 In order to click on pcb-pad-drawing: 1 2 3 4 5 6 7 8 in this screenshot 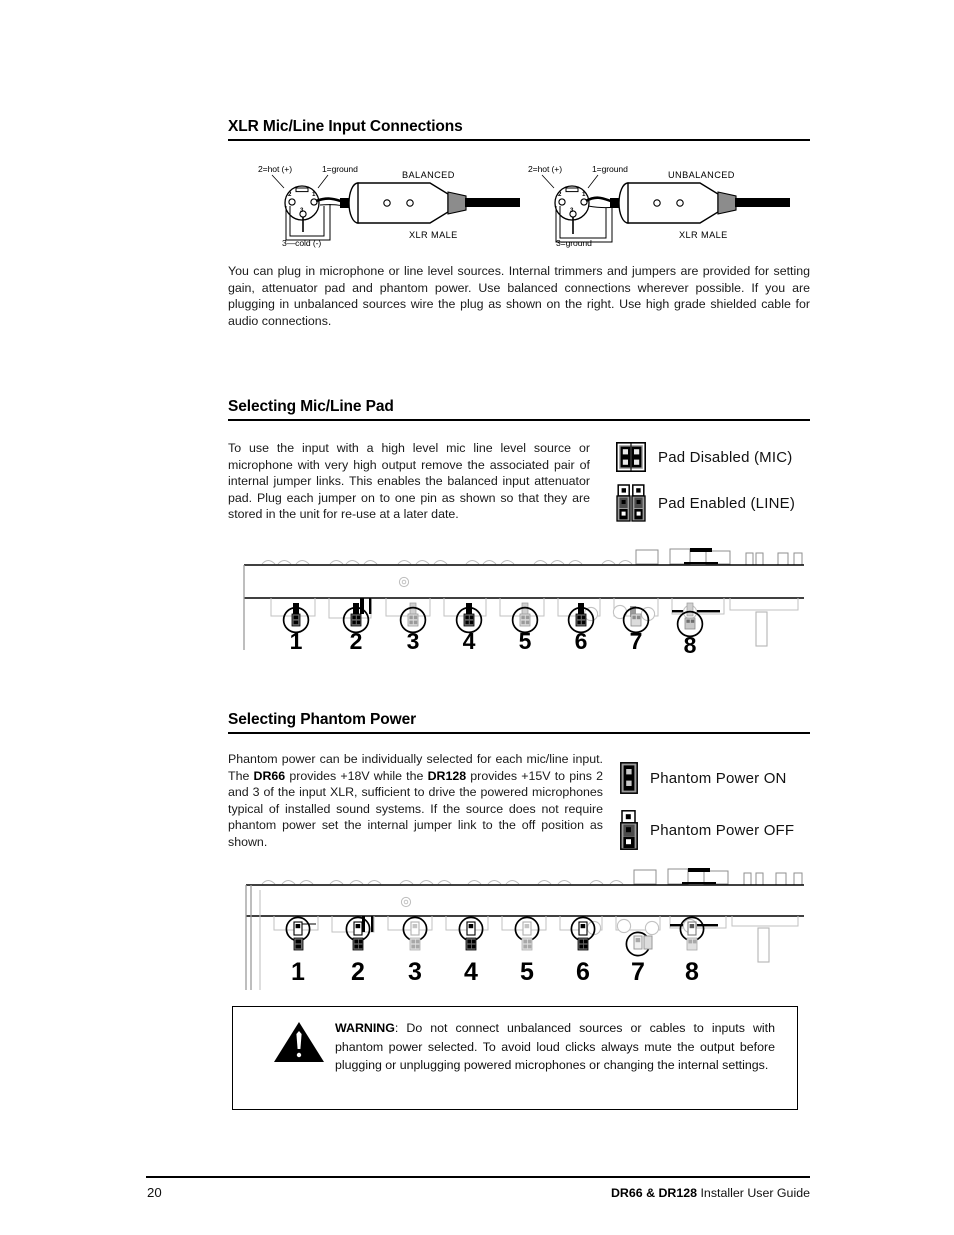, I will do `click(523, 601)`.